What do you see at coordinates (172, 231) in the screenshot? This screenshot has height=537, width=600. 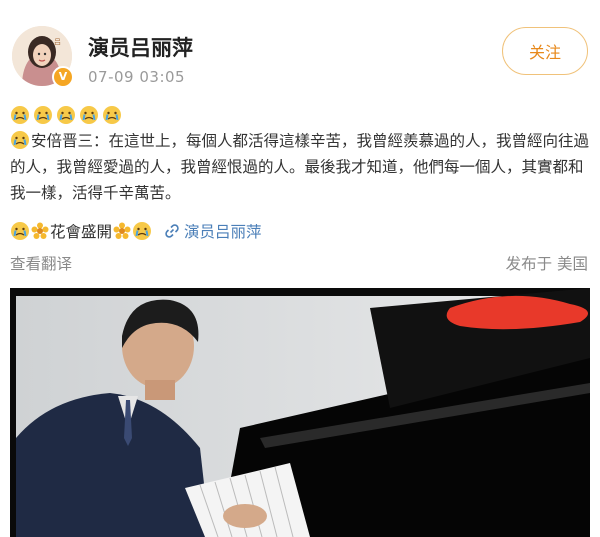 I see `link-icon` at bounding box center [172, 231].